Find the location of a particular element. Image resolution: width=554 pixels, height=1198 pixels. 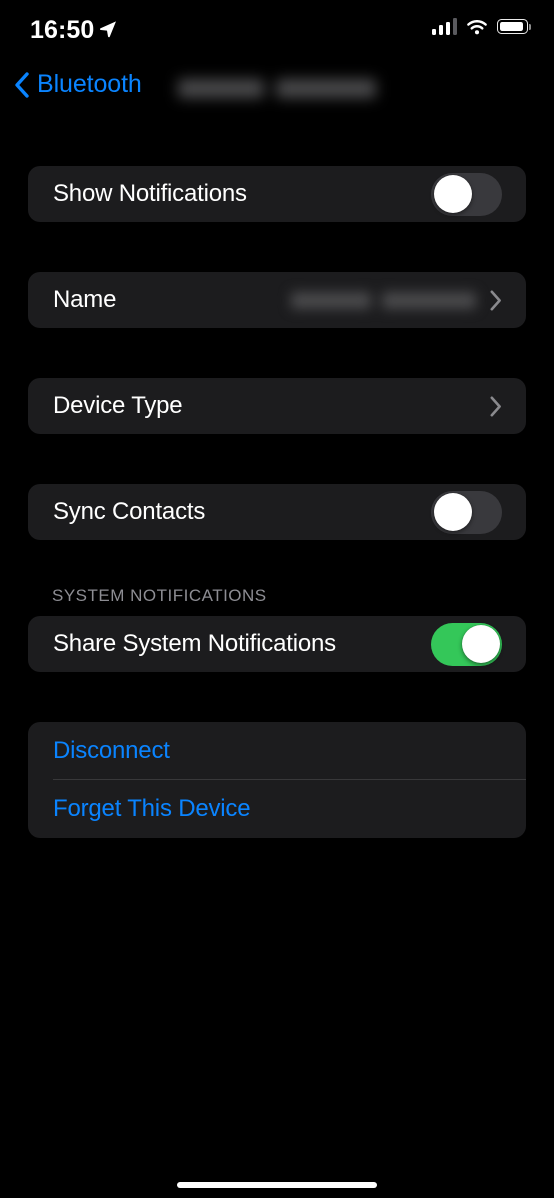

card-share-system-notifications: Share System Notifications is located at coordinates (277, 644).